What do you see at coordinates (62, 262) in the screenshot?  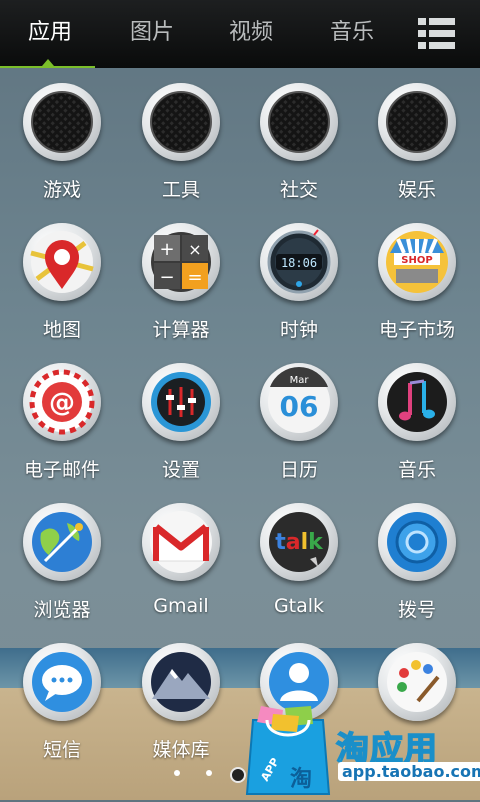 I see `map-pin-icon` at bounding box center [62, 262].